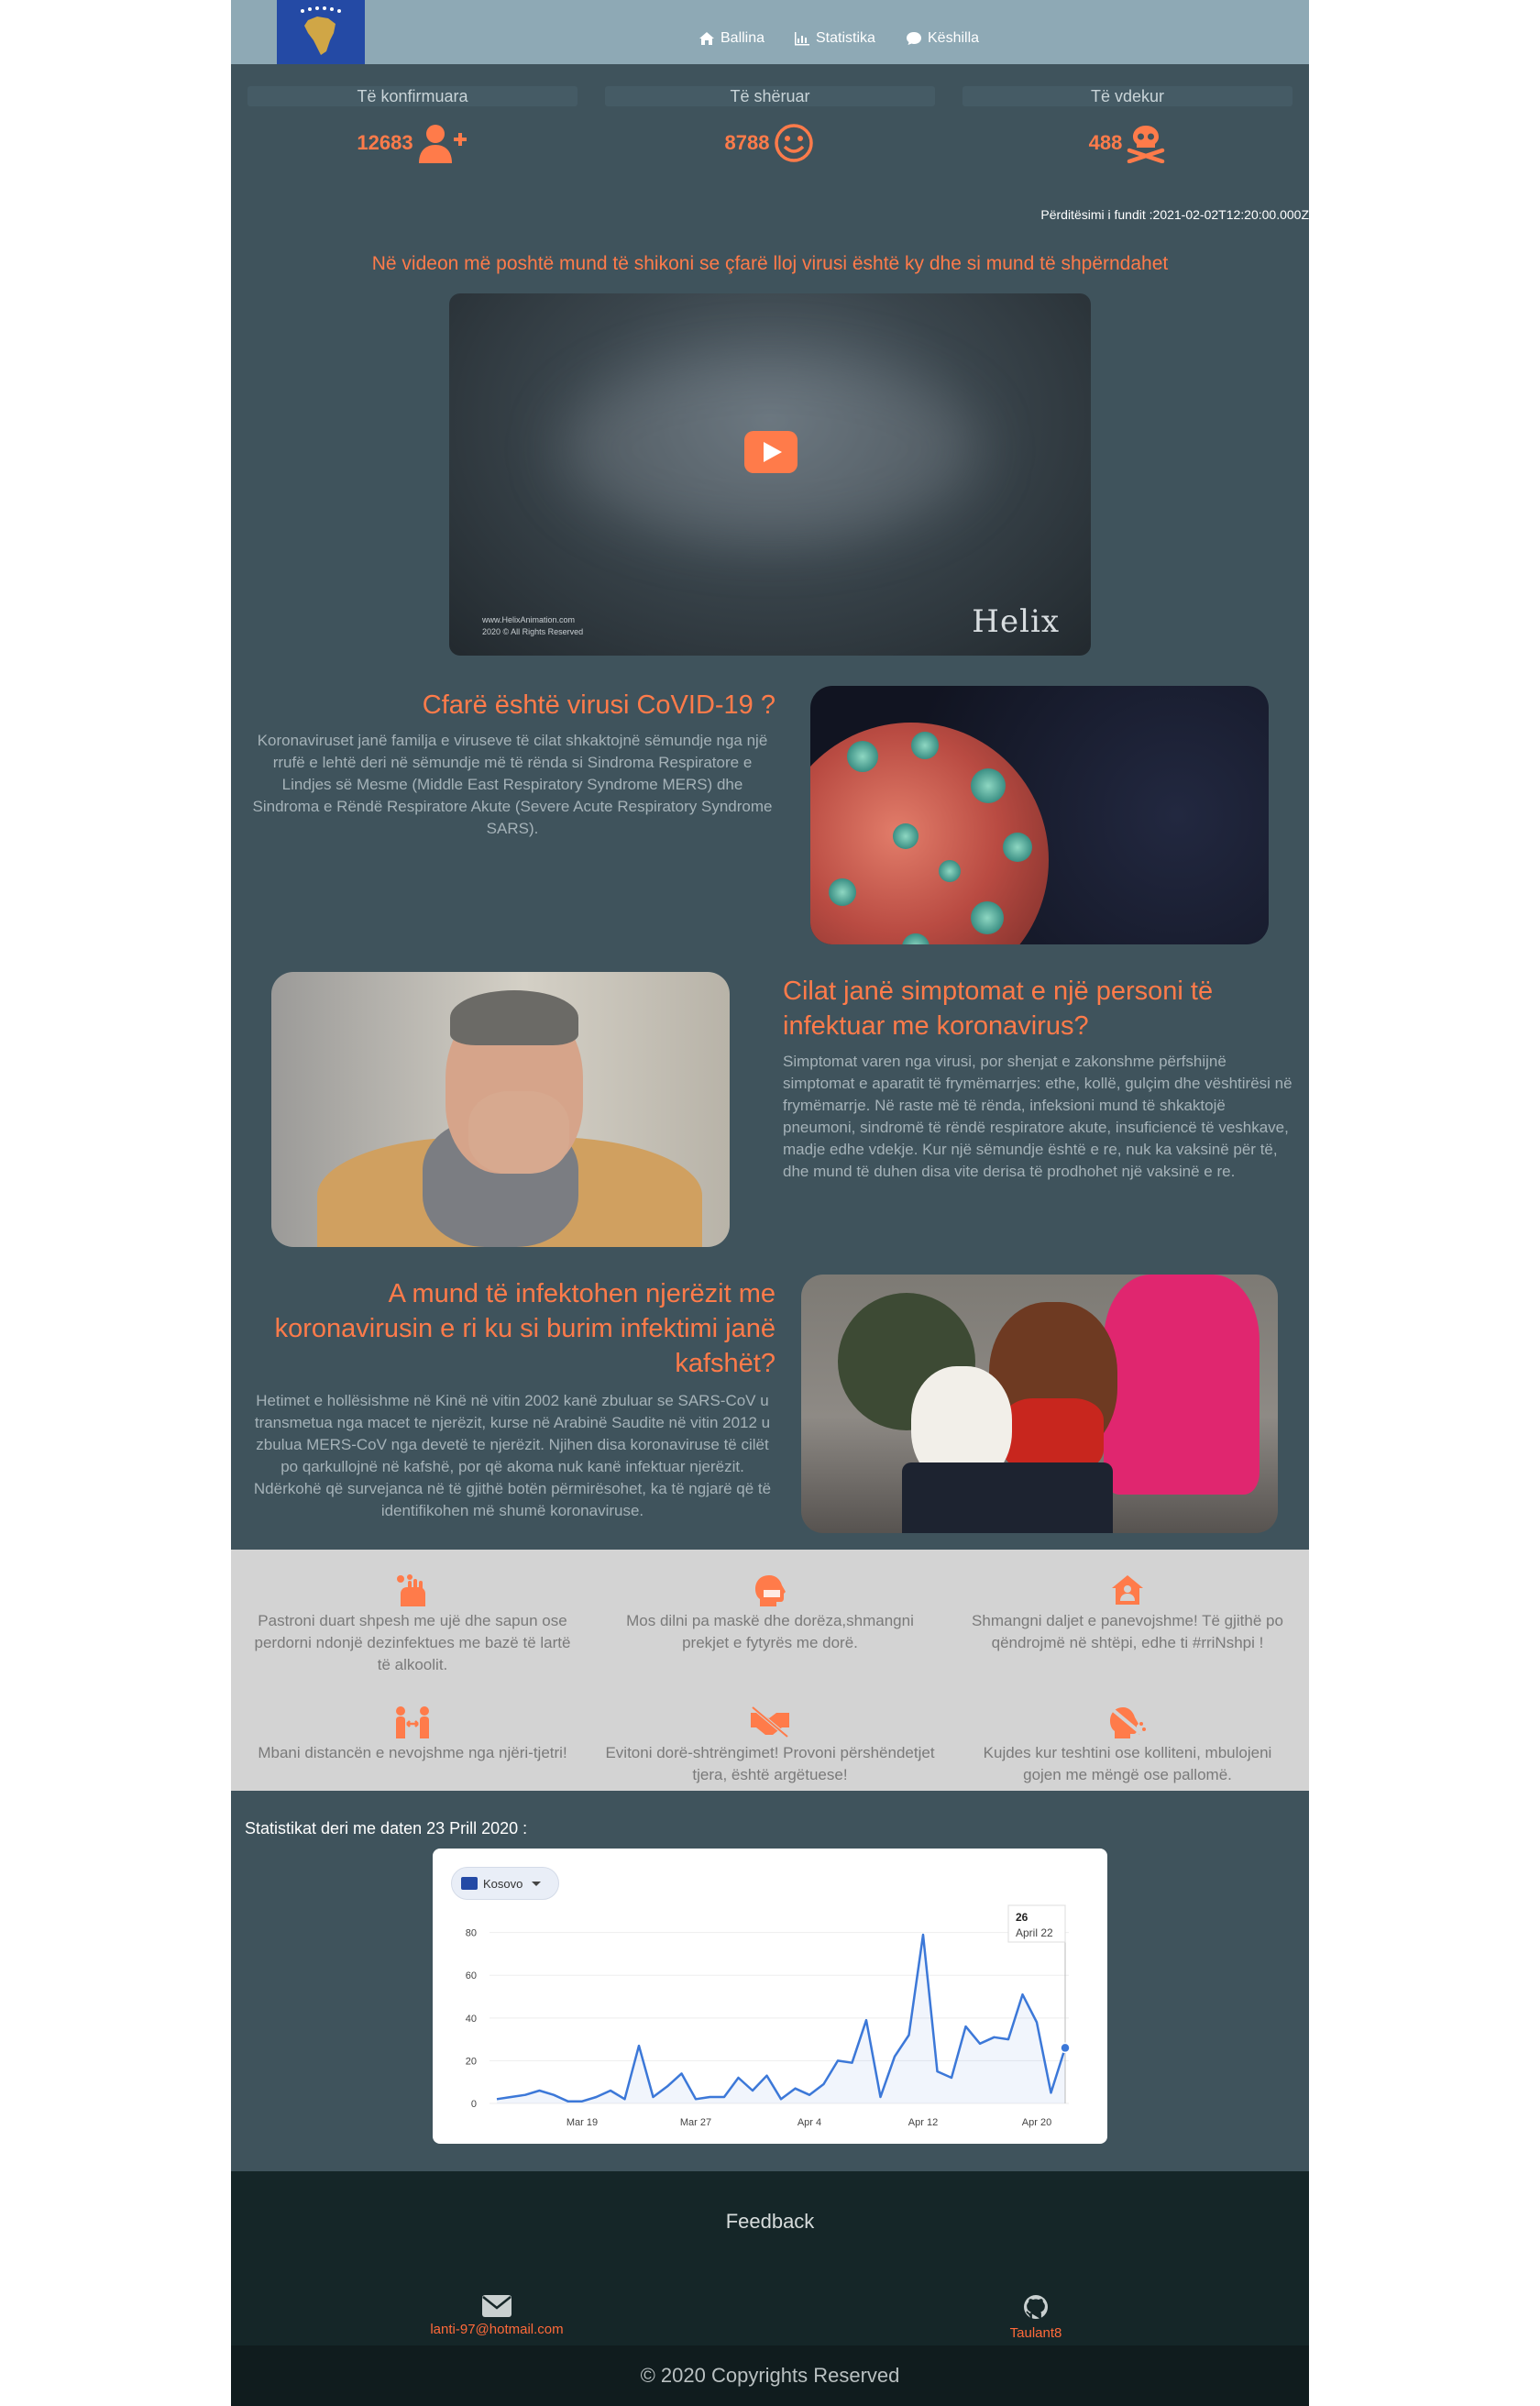 This screenshot has width=1540, height=2406. I want to click on head-mask-icon, so click(770, 1590).